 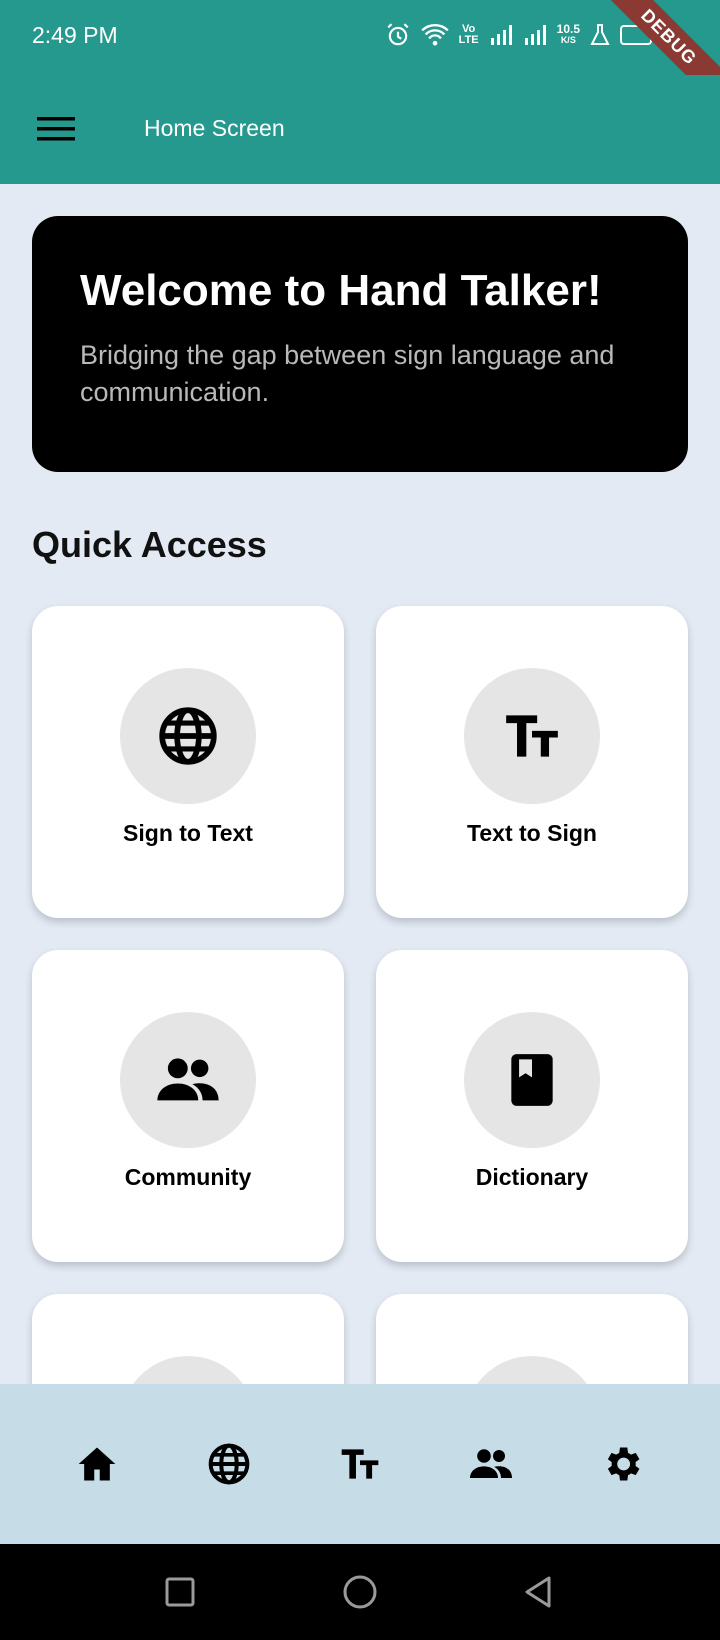 I want to click on home-icon, so click(x=97, y=1464).